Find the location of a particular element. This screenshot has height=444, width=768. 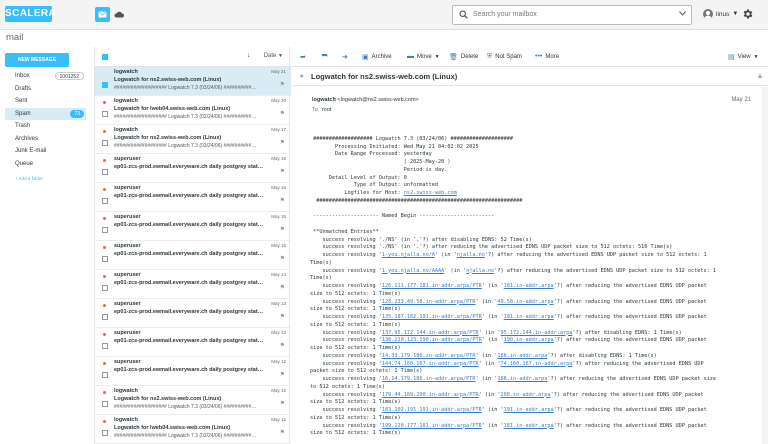

body-link: 1-you.njalla.no/A is located at coordinates (408, 255).